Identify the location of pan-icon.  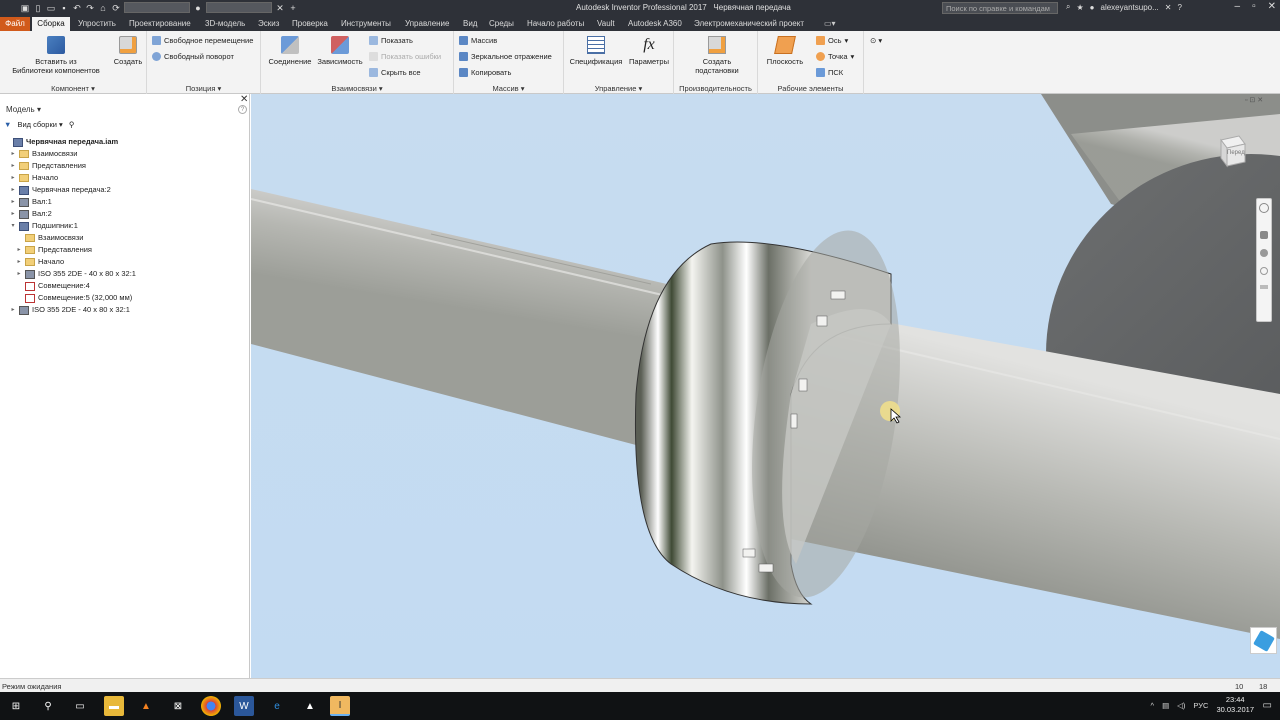
(1264, 235).